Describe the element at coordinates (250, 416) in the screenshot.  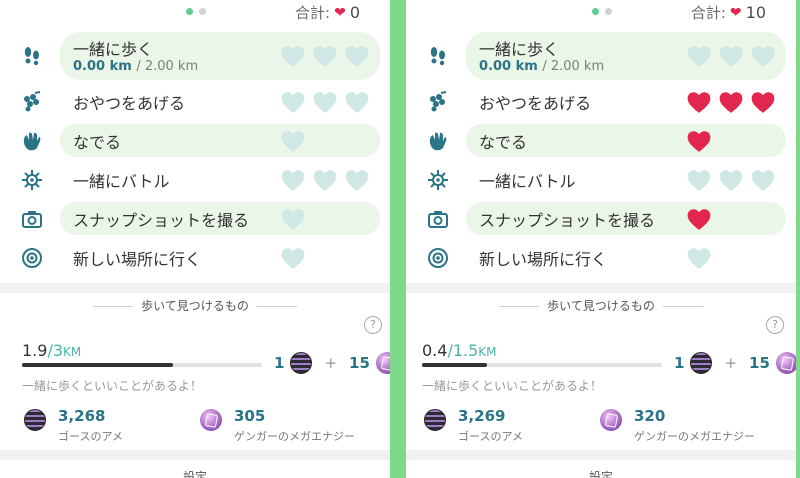
I see `energy-count: 305` at that location.